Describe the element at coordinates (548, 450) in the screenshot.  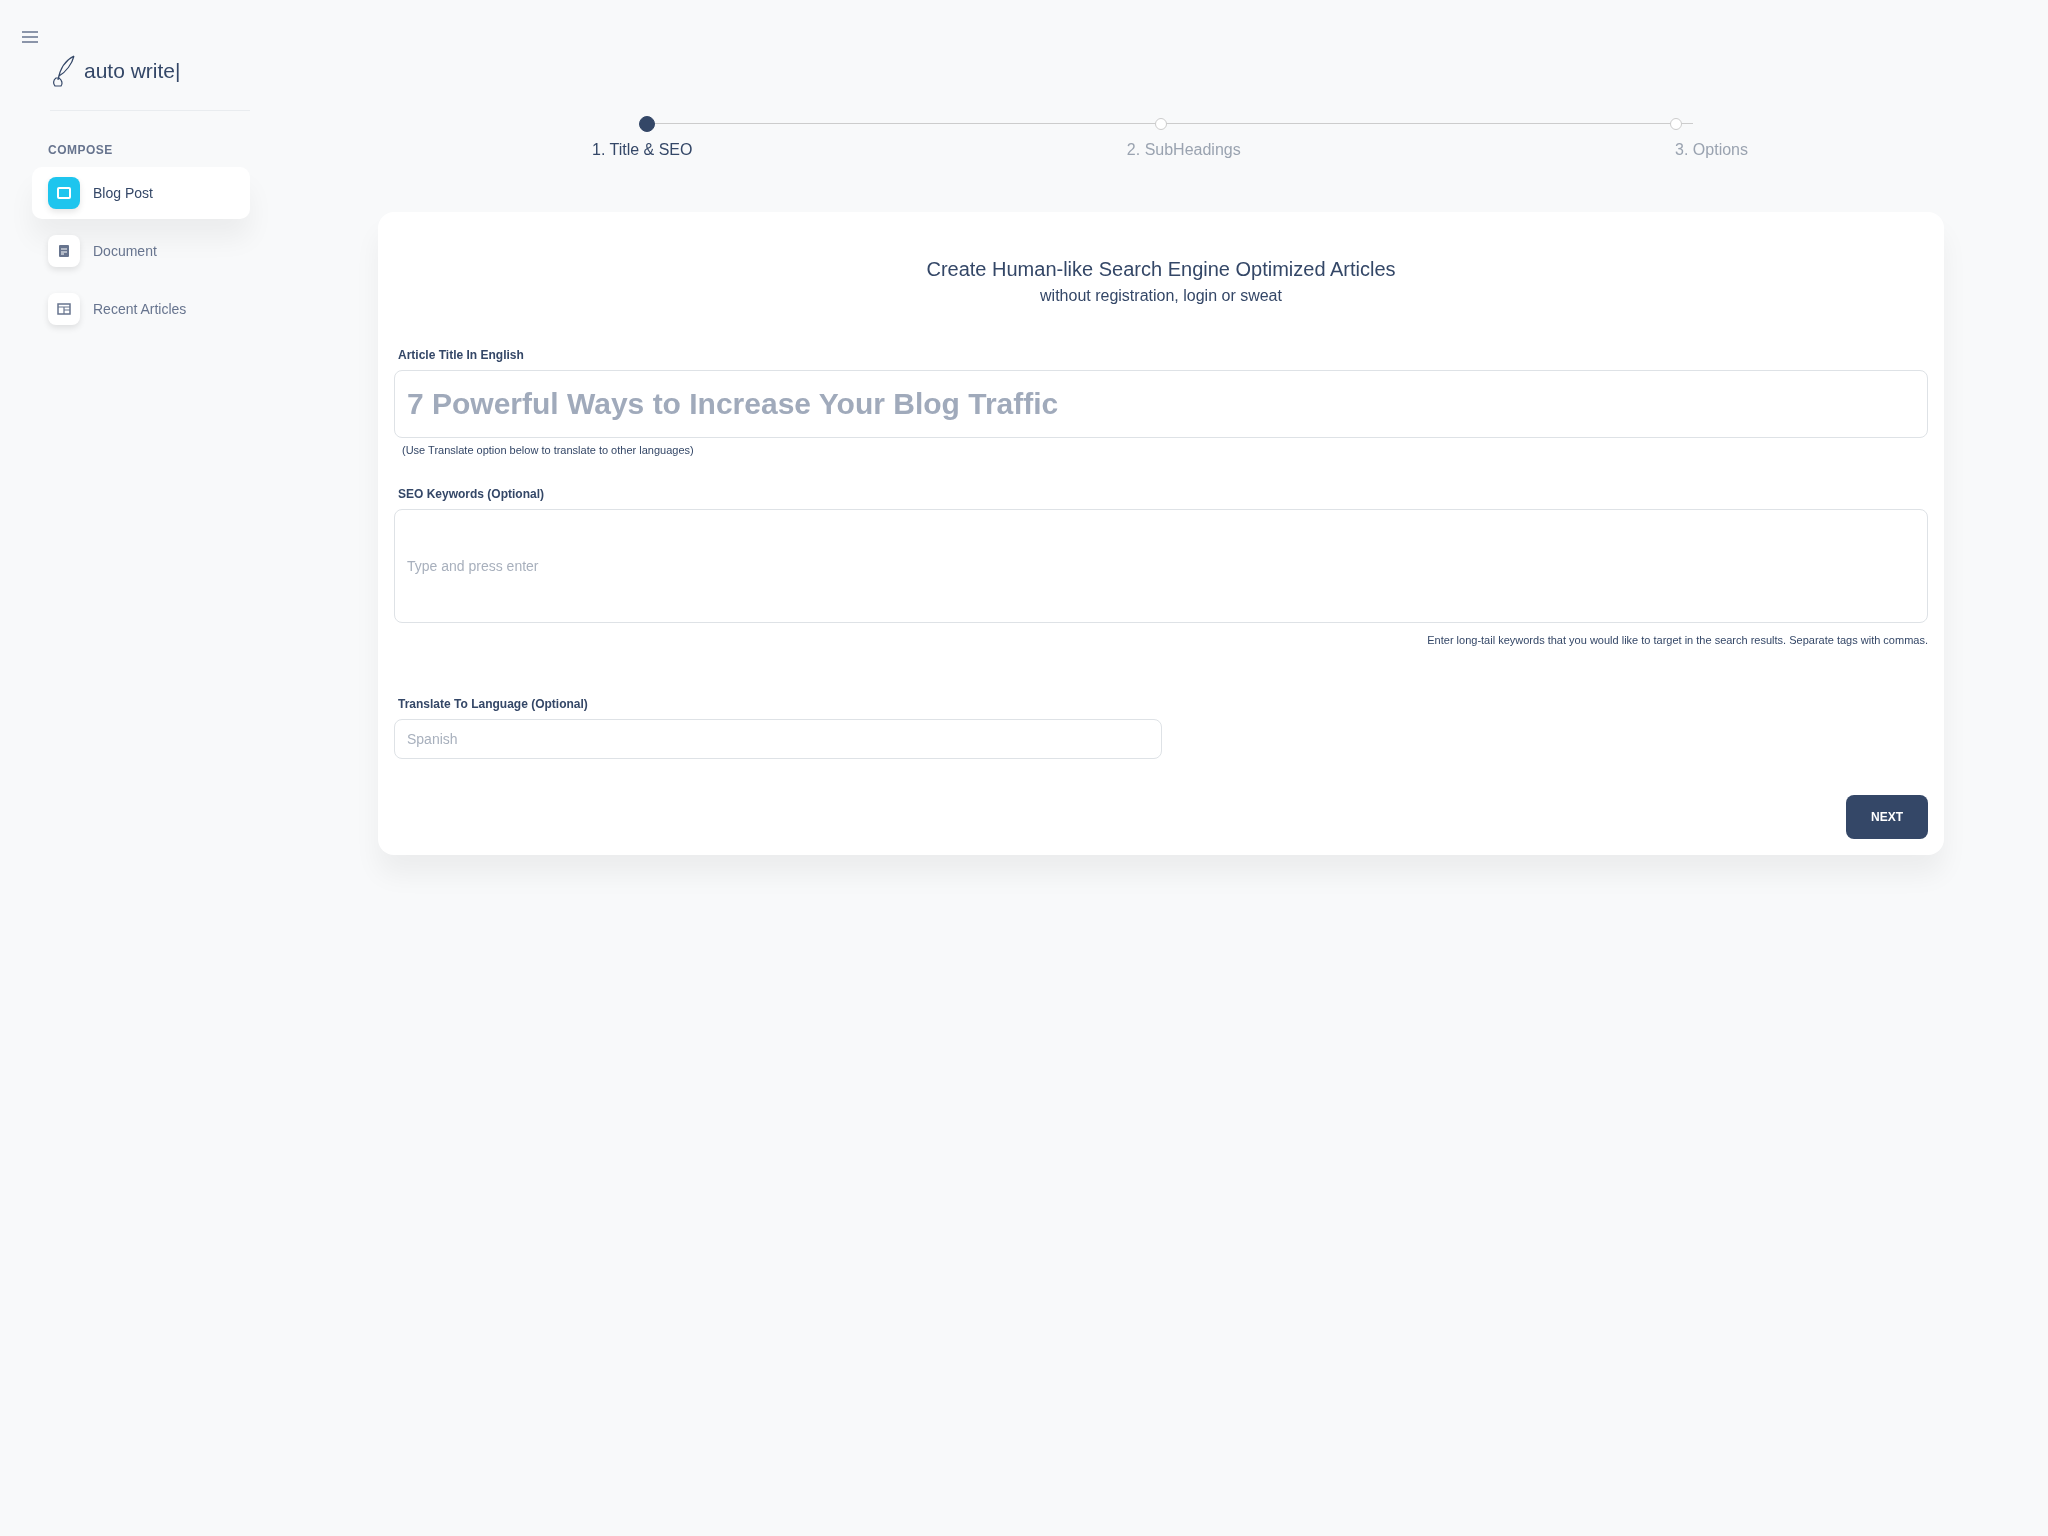
I see `help-text: (Use Translate option below to translate to other languages)` at that location.